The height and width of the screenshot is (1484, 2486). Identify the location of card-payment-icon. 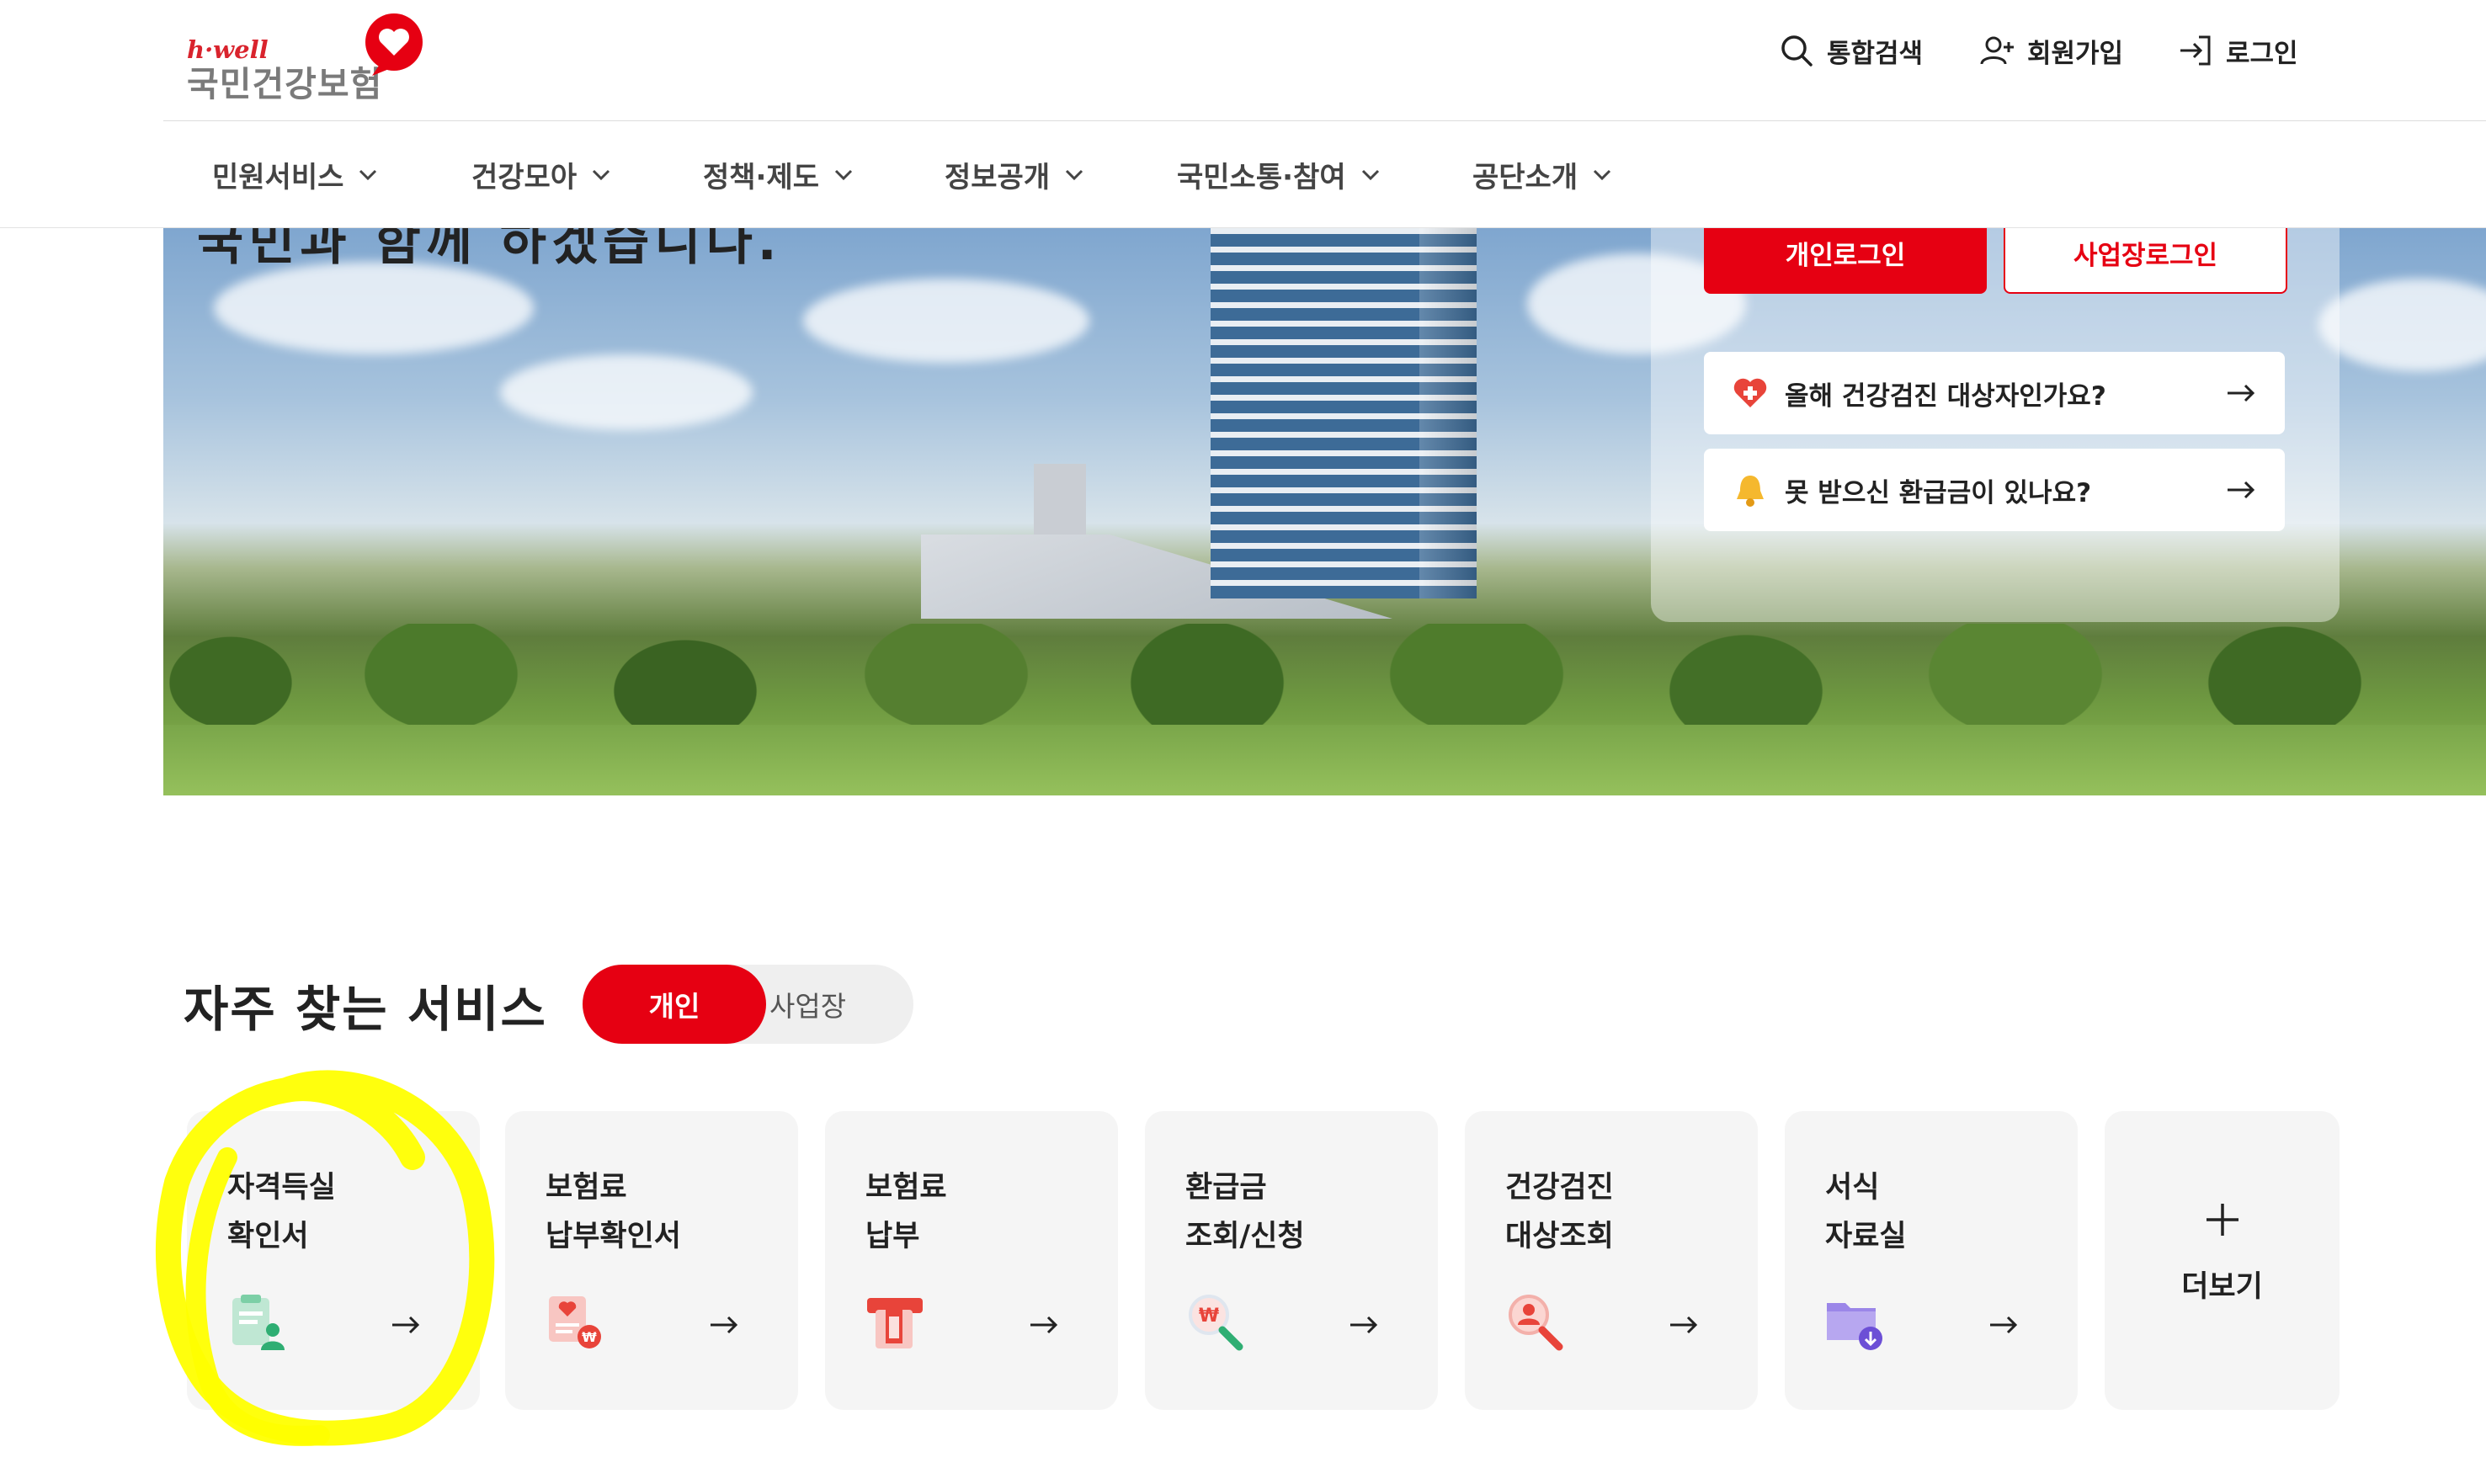
(895, 1323).